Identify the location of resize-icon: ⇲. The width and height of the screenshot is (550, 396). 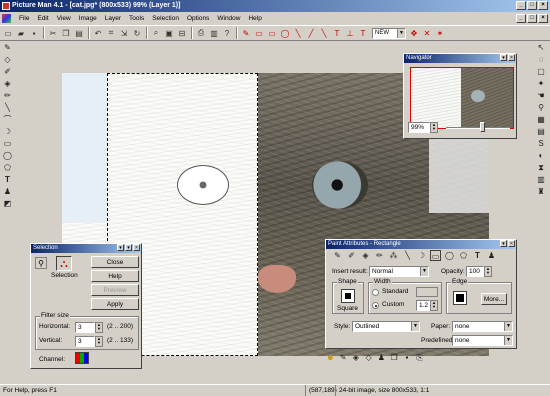
(124, 33).